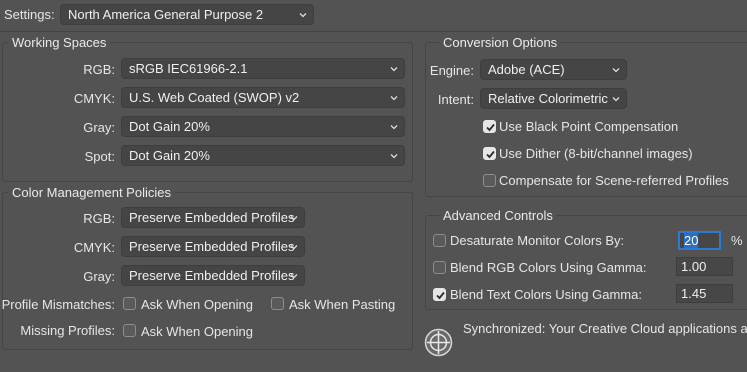 The height and width of the screenshot is (372, 747). What do you see at coordinates (546, 294) in the screenshot?
I see `blend-text-label: Blend Text Colors Using Gamma:` at bounding box center [546, 294].